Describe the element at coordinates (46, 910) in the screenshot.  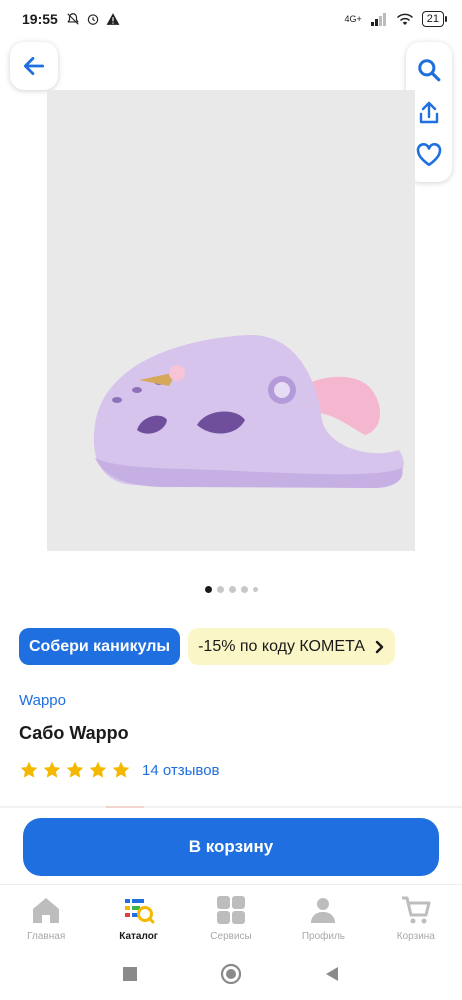
I see `home-icon` at that location.